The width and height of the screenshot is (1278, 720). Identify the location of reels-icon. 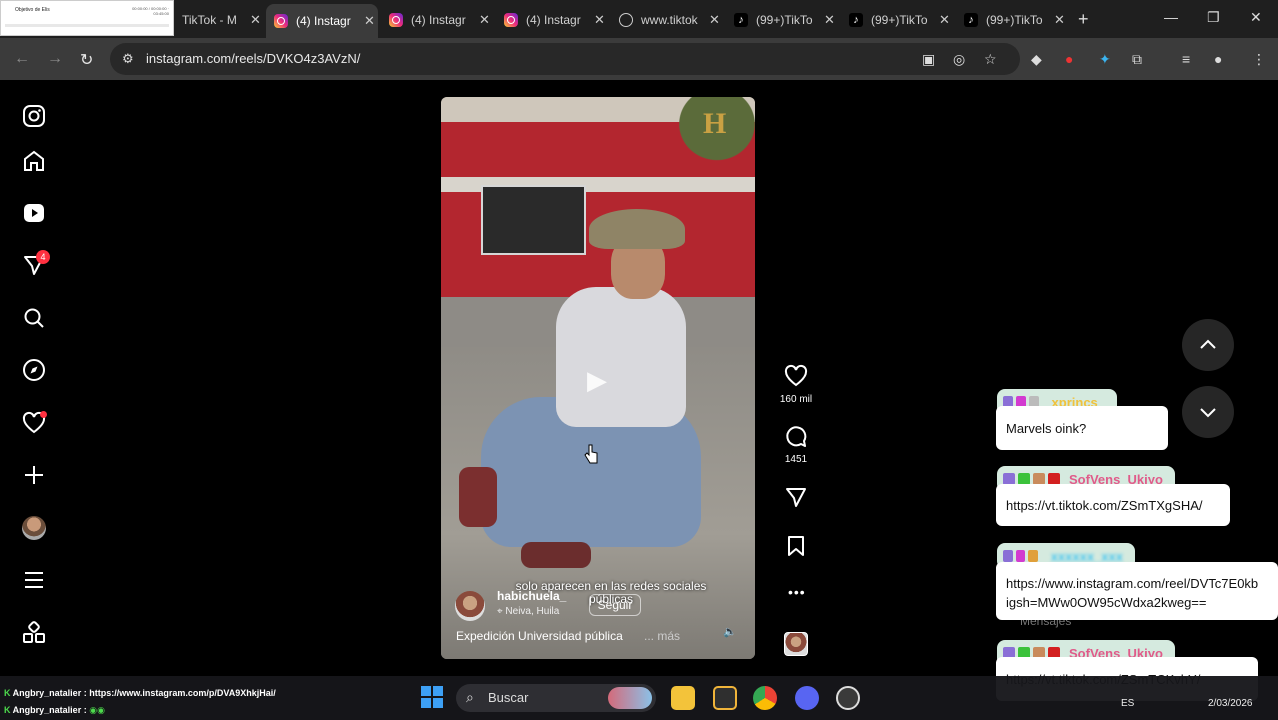
(34, 213).